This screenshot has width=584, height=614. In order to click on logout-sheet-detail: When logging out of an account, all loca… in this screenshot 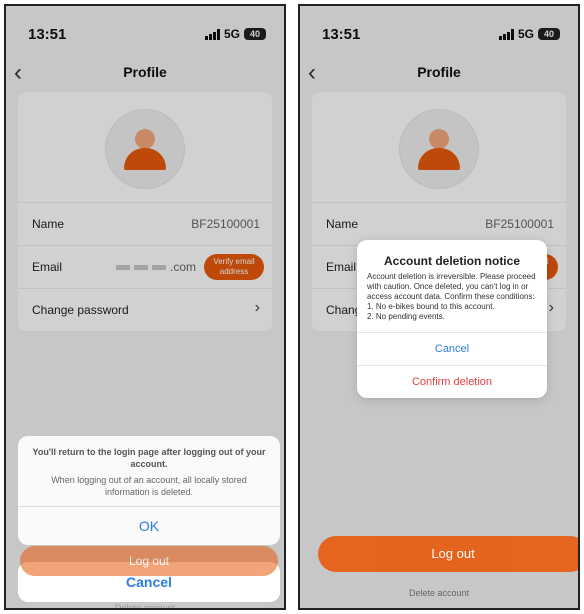, I will do `click(149, 486)`.